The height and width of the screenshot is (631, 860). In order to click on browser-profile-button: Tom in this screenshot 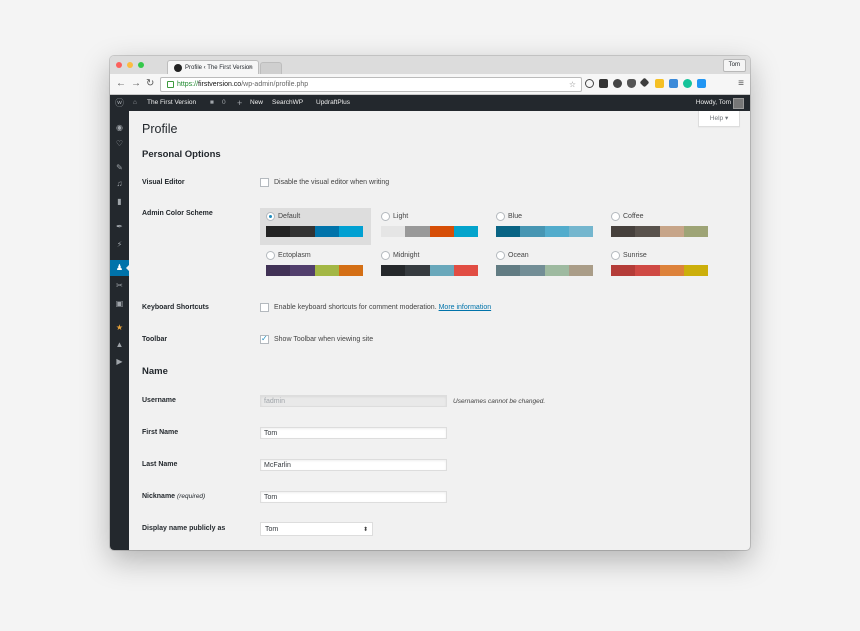, I will do `click(734, 65)`.